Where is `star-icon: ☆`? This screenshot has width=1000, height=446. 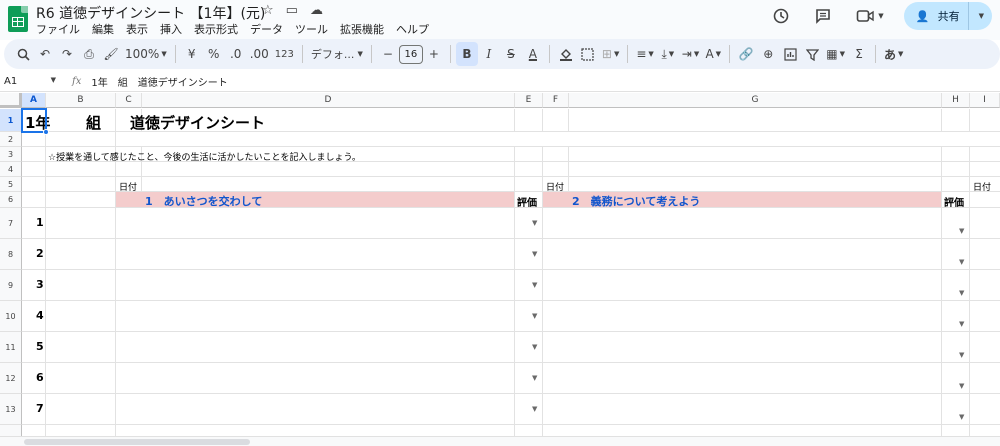
star-icon: ☆ is located at coordinates (268, 10).